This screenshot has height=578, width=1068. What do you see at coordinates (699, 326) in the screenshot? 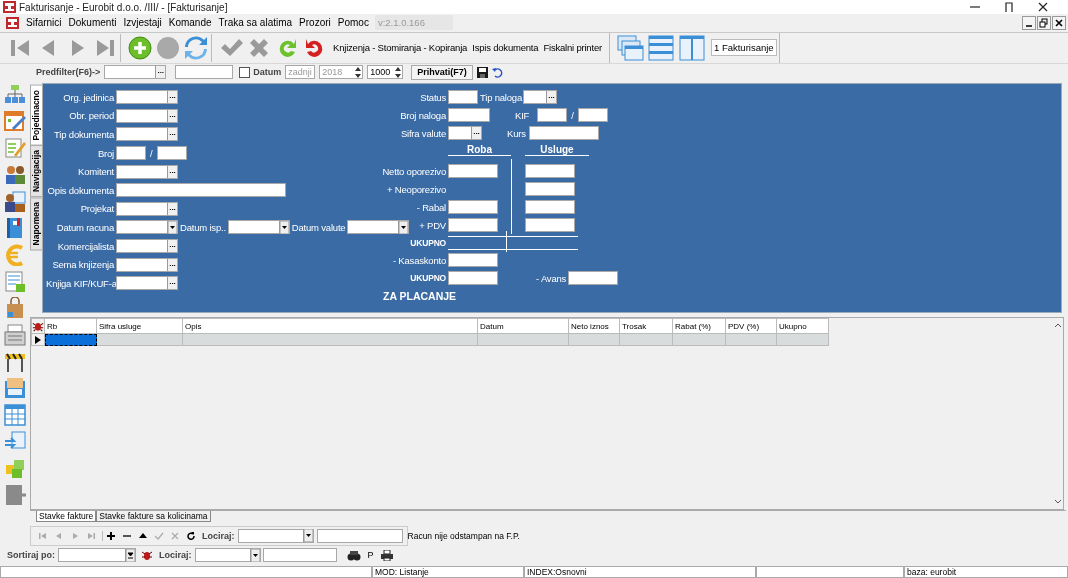
I see `column-header: Rabat (%)` at bounding box center [699, 326].